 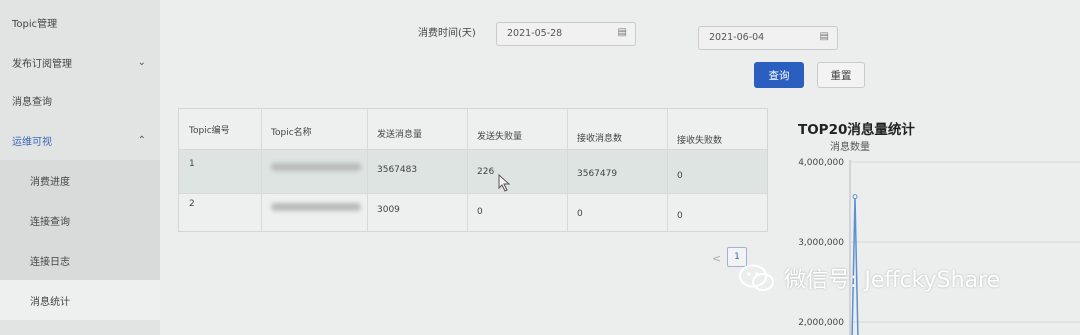 What do you see at coordinates (855, 197) in the screenshot?
I see `chart-data-point` at bounding box center [855, 197].